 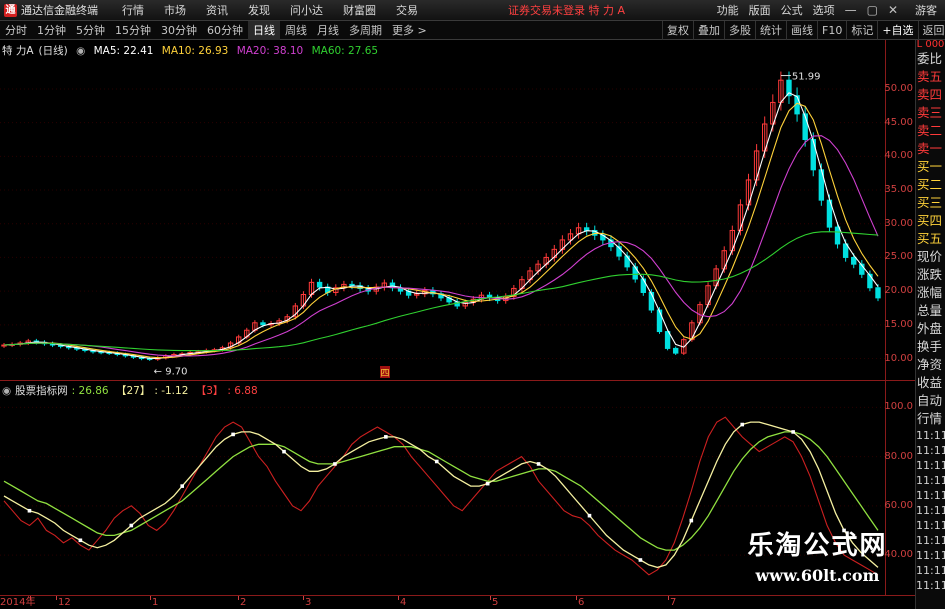 What do you see at coordinates (328, 30) in the screenshot?
I see `tab-monthly: 月线` at bounding box center [328, 30].